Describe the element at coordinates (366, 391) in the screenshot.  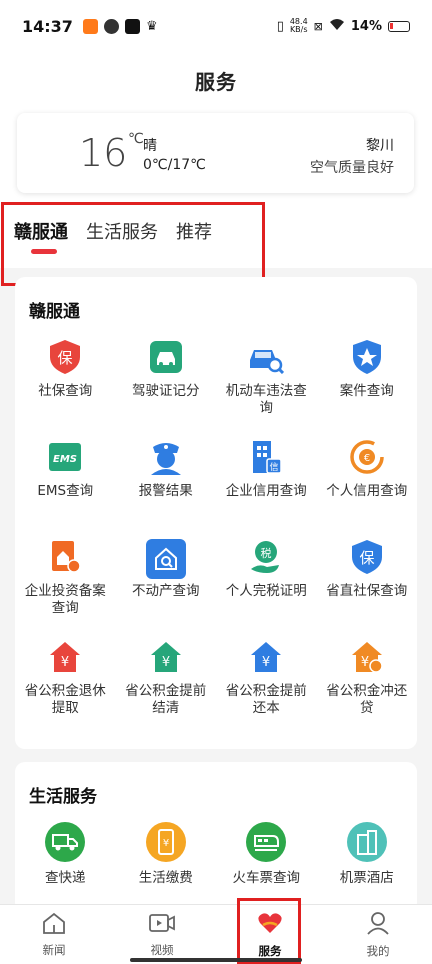
I see `item-label: 案件查询` at that location.